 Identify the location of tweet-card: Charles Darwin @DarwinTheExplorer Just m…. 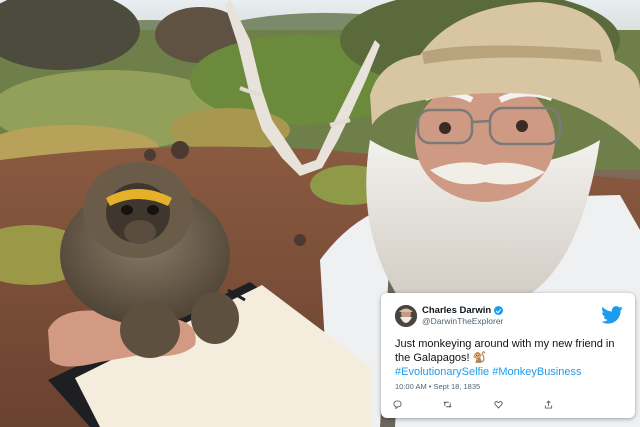
(508, 355).